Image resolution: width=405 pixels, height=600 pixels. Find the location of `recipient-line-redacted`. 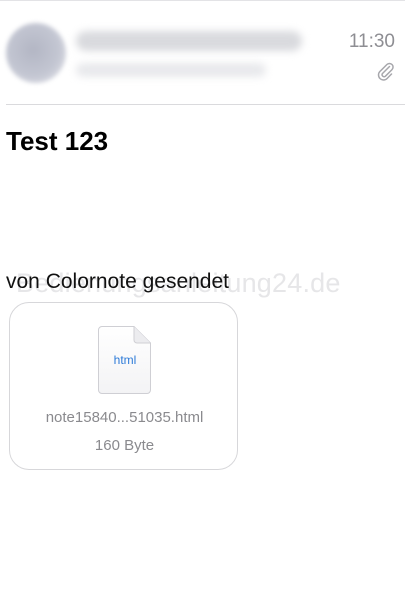

recipient-line-redacted is located at coordinates (171, 70).